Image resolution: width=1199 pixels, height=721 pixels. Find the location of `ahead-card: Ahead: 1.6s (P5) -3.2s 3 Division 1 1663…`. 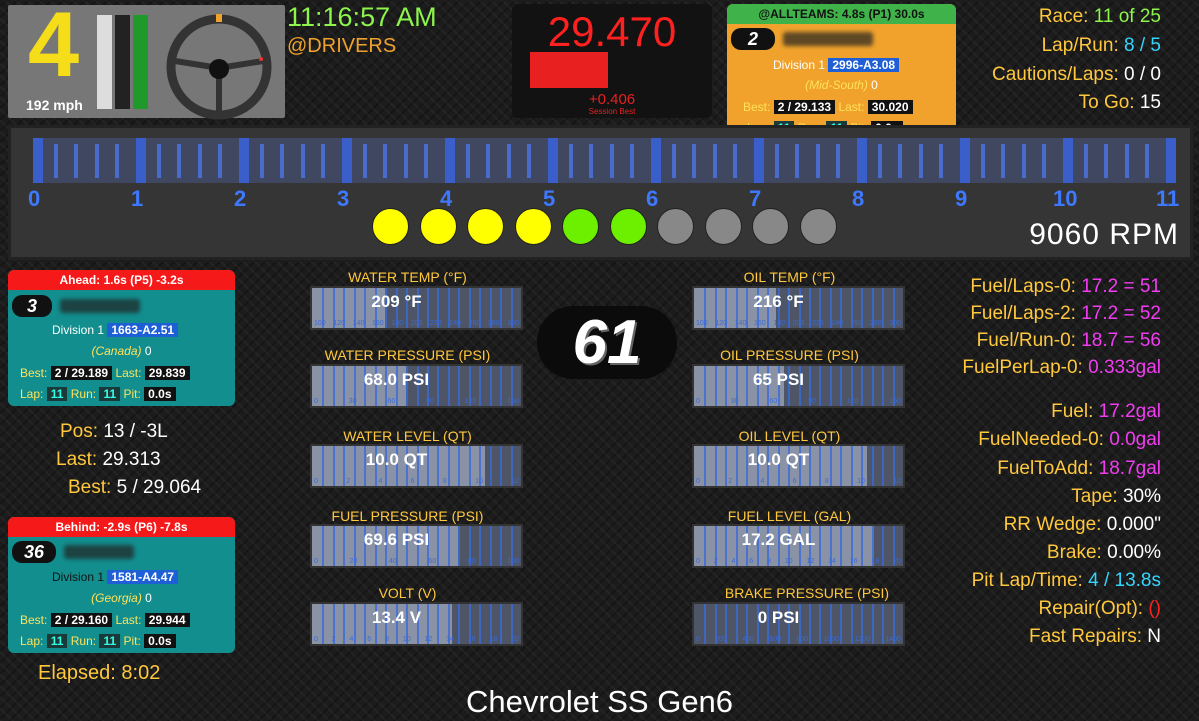

ahead-card: Ahead: 1.6s (P5) -3.2s 3 Division 1 1663… is located at coordinates (121, 338).